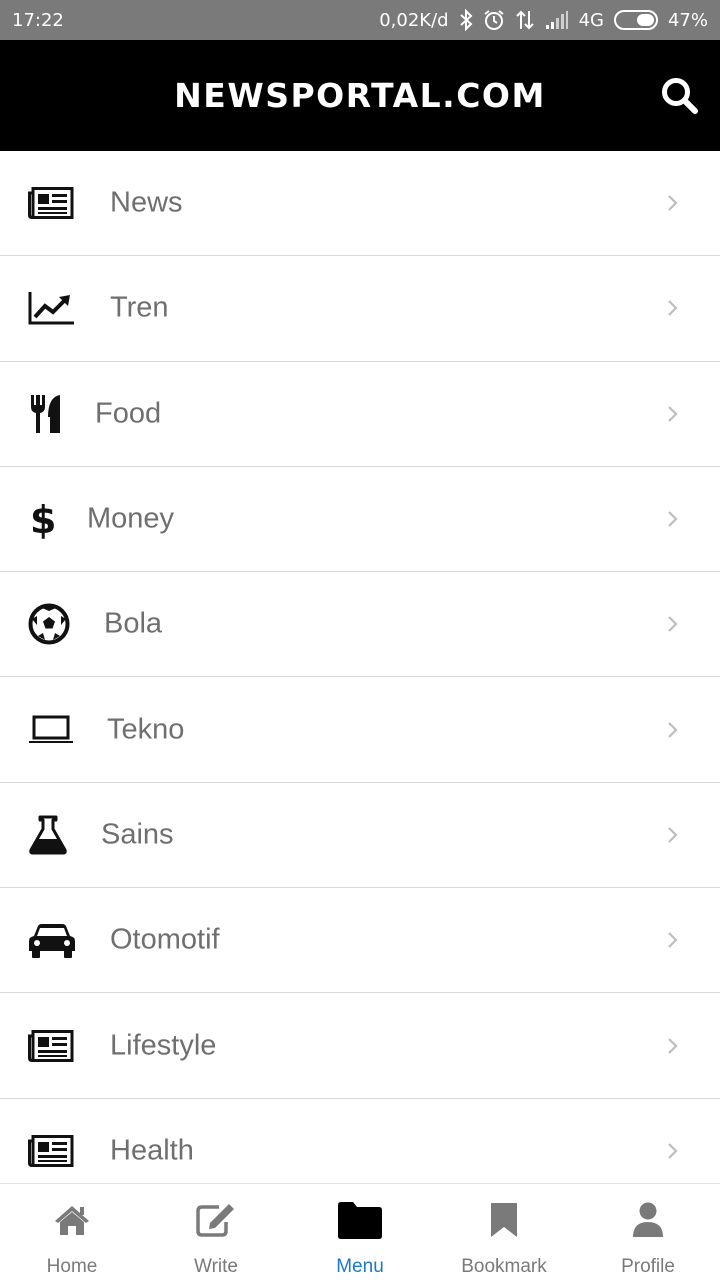 This screenshot has width=720, height=1280. What do you see at coordinates (360, 309) in the screenshot?
I see `menu-item-tren: Tren` at bounding box center [360, 309].